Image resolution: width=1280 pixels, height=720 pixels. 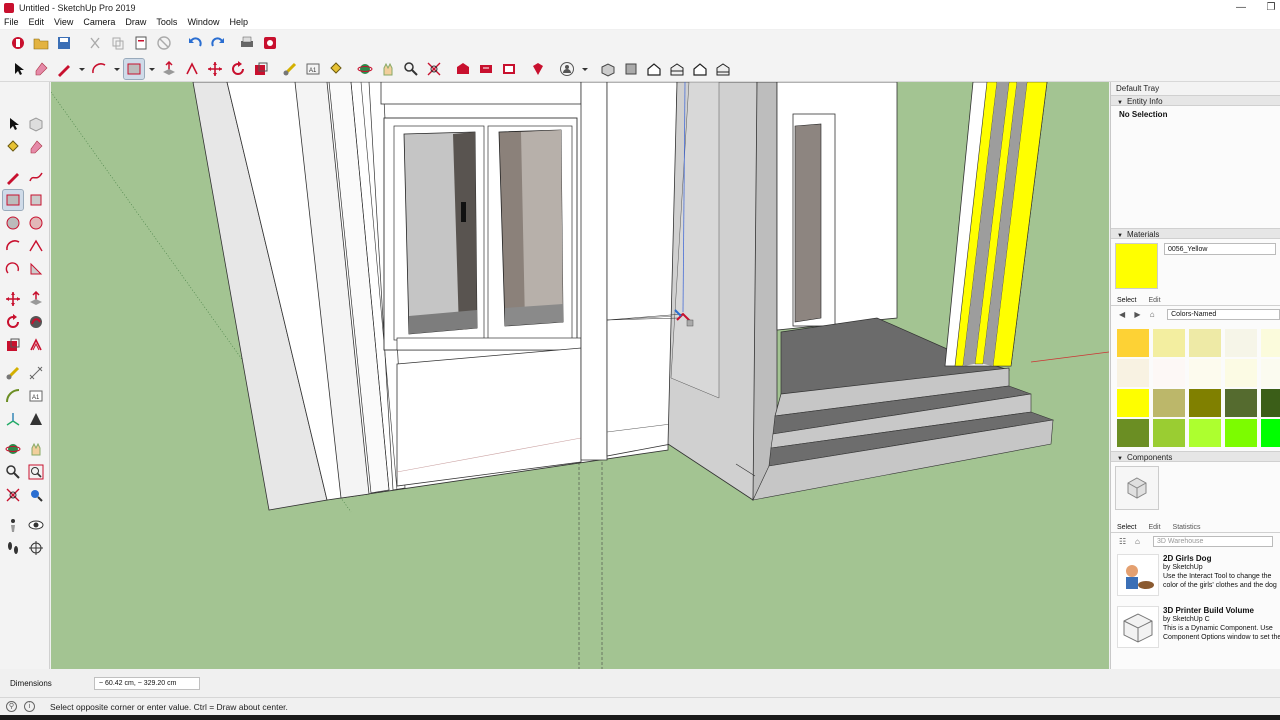 What do you see at coordinates (147, 683) in the screenshot?
I see `measurements-input: ~ 60.42 cm, ~ 329.20 cm` at bounding box center [147, 683].